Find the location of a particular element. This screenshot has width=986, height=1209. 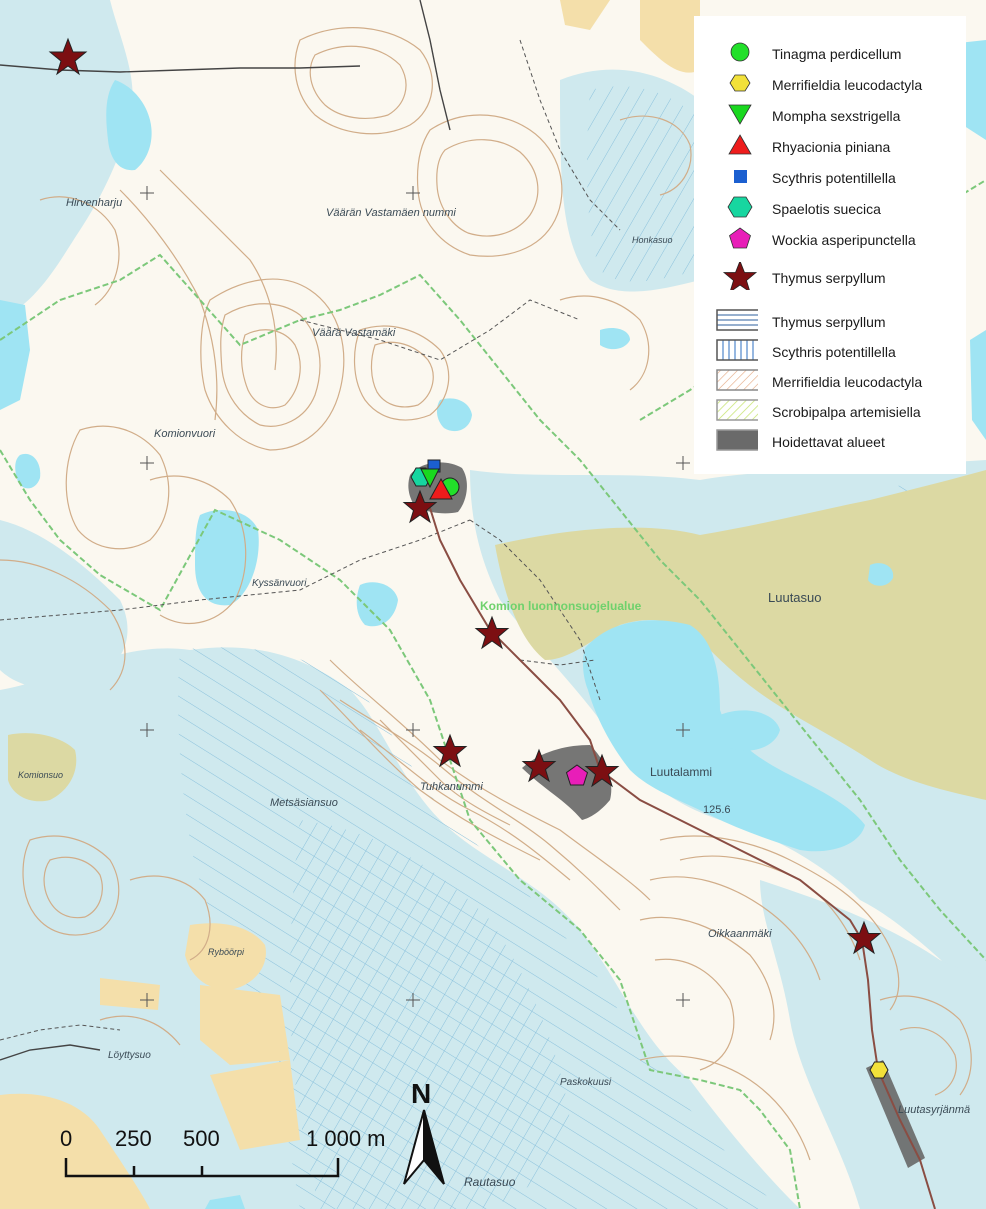

legend-item-scythris-potentillella-area: Scythris potentillella is located at coordinates (830, 352).